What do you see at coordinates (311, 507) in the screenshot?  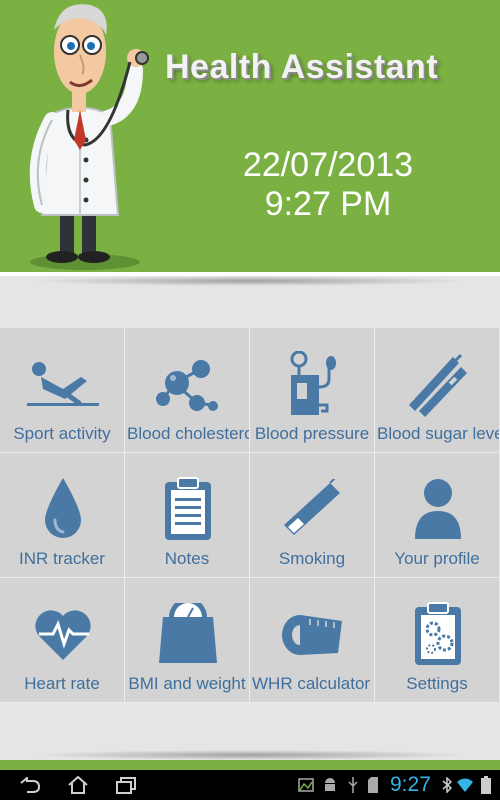 I see `cigarette-icon` at bounding box center [311, 507].